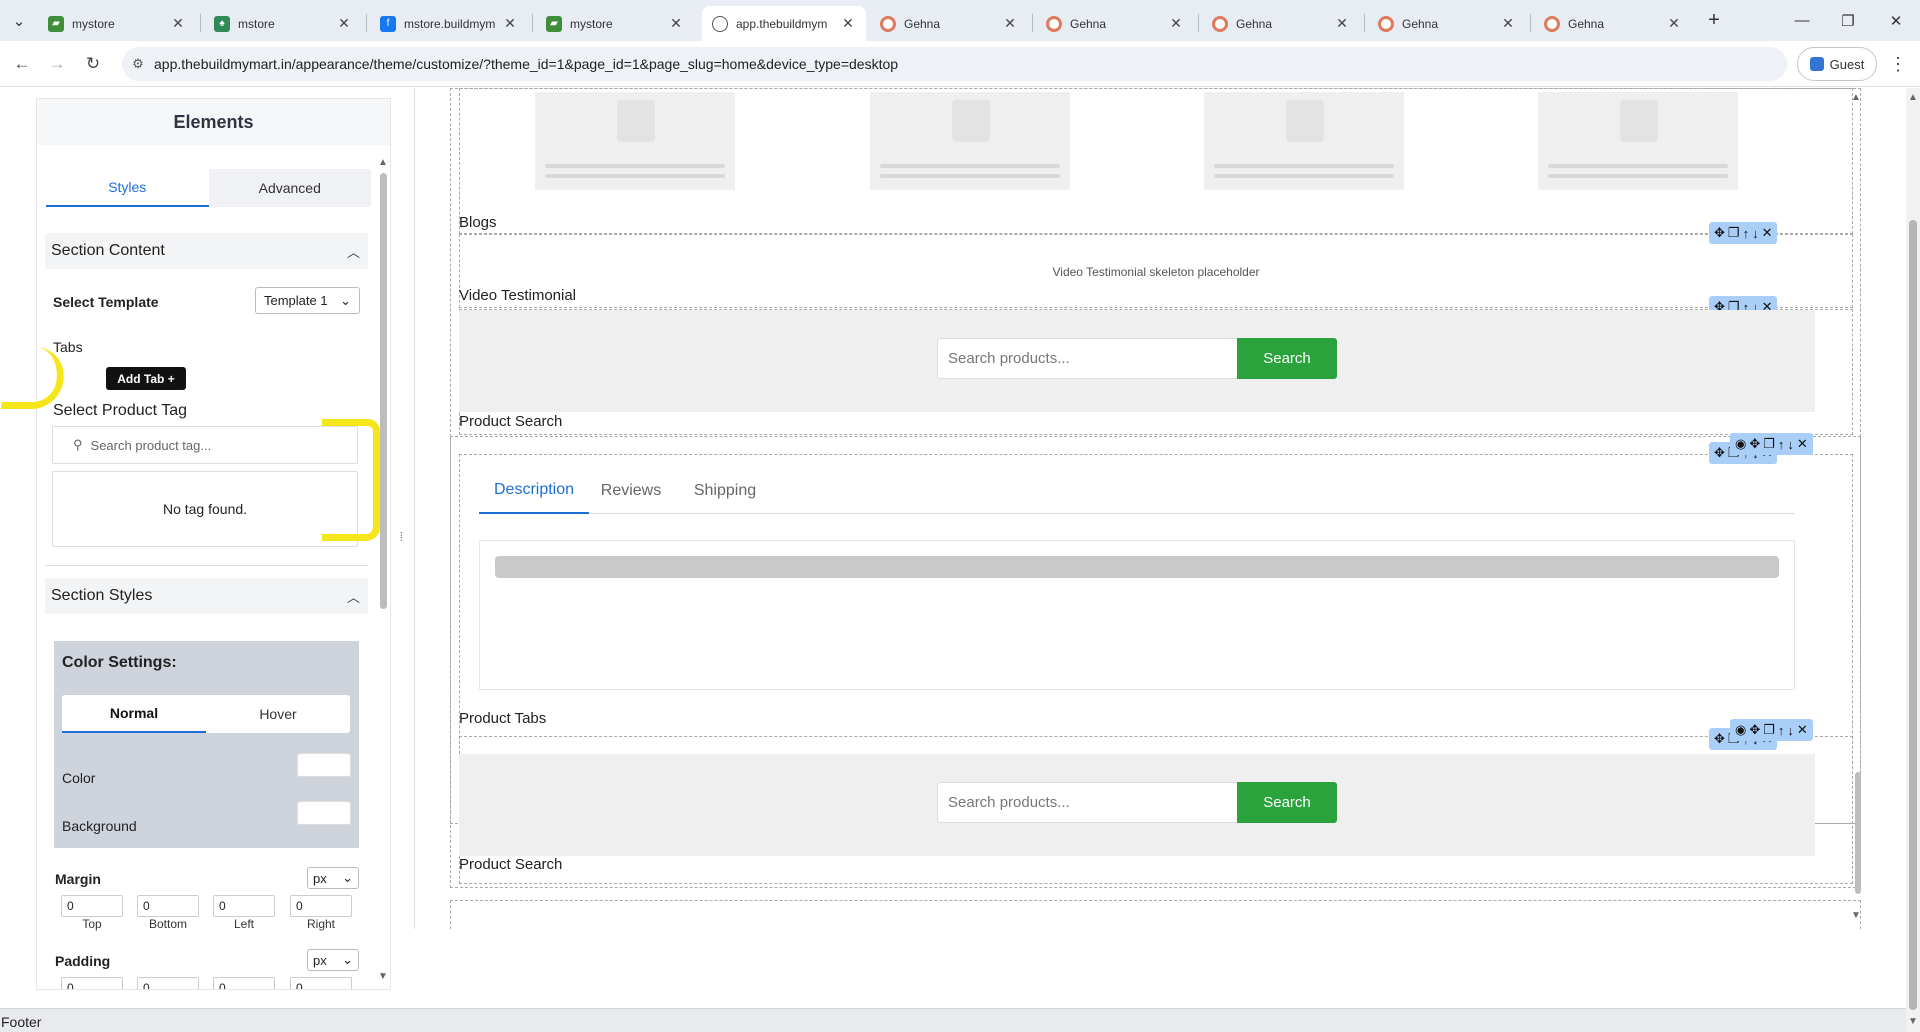 This screenshot has height=1032, width=1920. I want to click on add-tab-button: Add Tab +, so click(146, 378).